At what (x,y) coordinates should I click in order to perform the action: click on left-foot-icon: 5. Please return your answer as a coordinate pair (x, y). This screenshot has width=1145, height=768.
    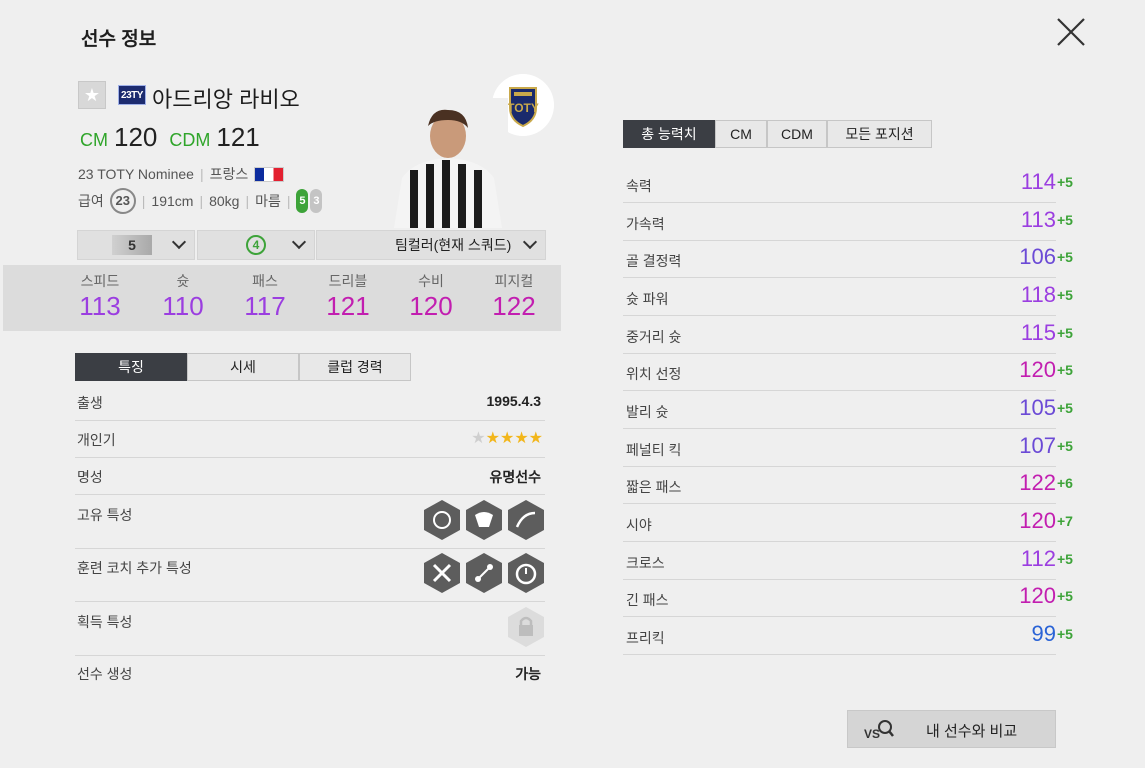
    Looking at the image, I should click on (302, 201).